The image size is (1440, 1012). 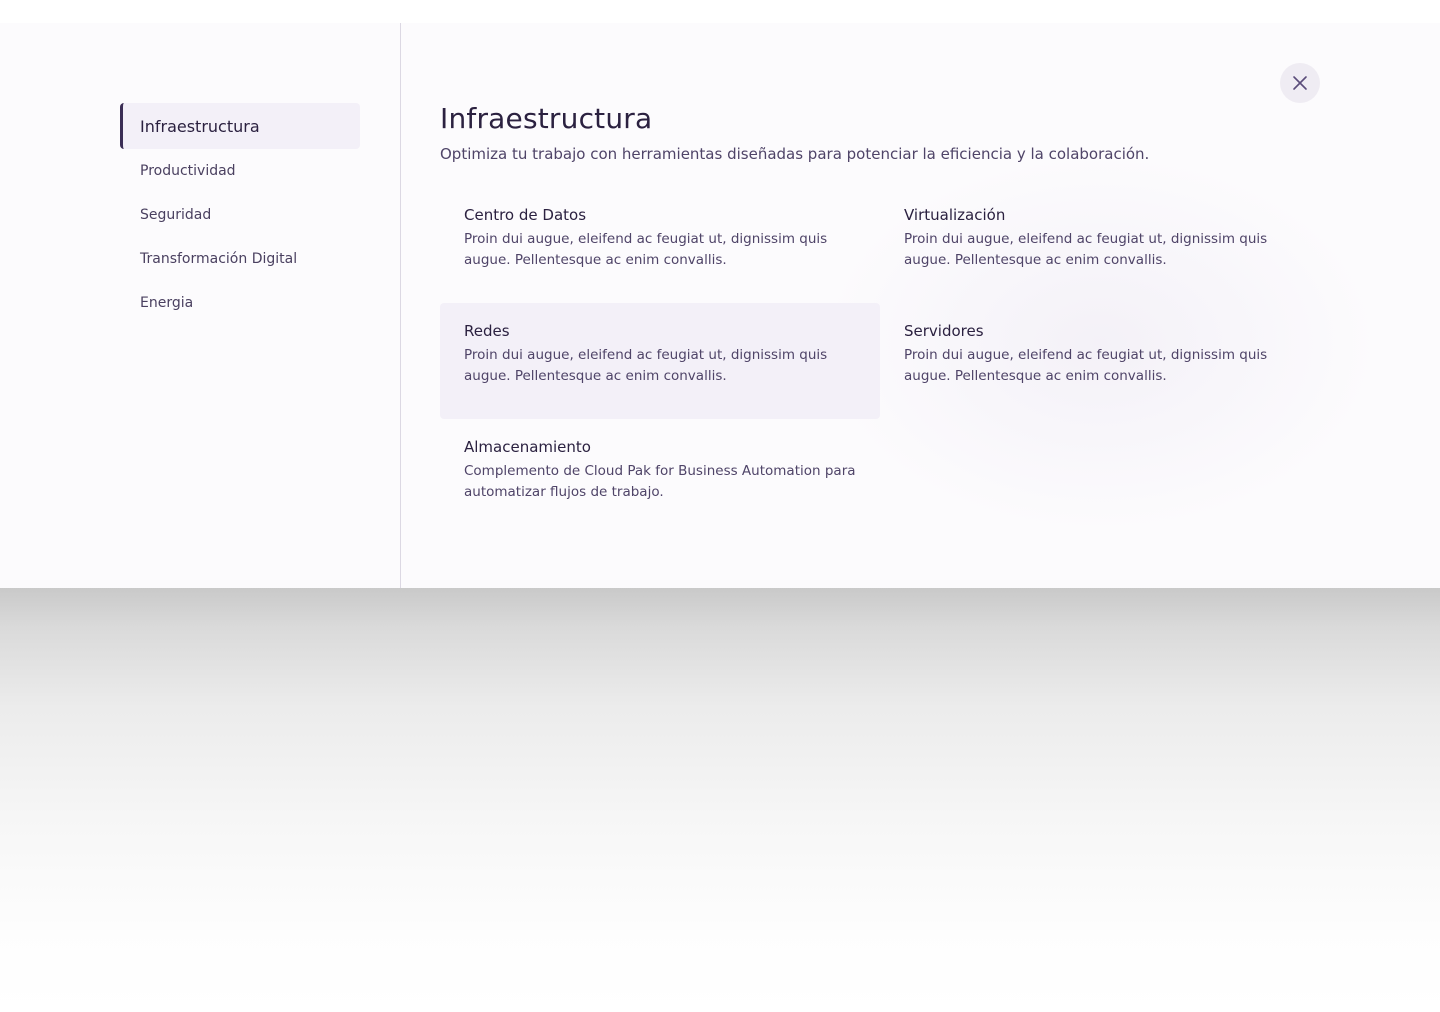 What do you see at coordinates (240, 303) in the screenshot?
I see `sidebar-item-energia: Energia` at bounding box center [240, 303].